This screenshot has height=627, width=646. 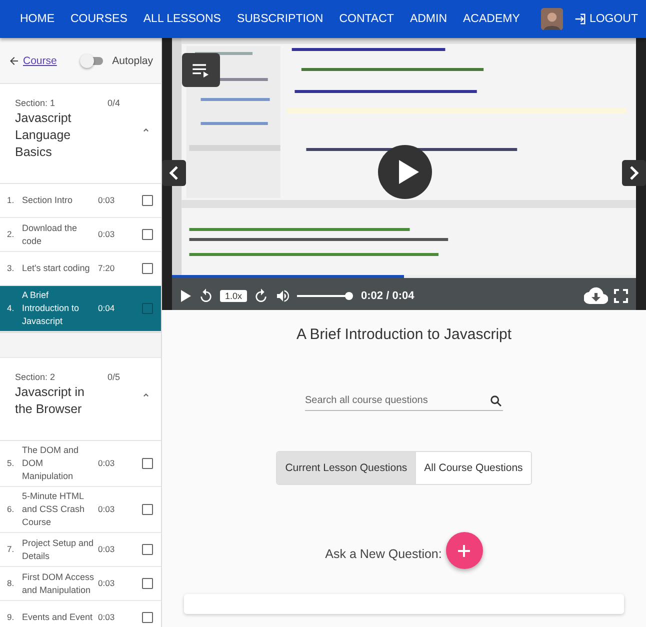 I want to click on previous-button, so click(x=174, y=173).